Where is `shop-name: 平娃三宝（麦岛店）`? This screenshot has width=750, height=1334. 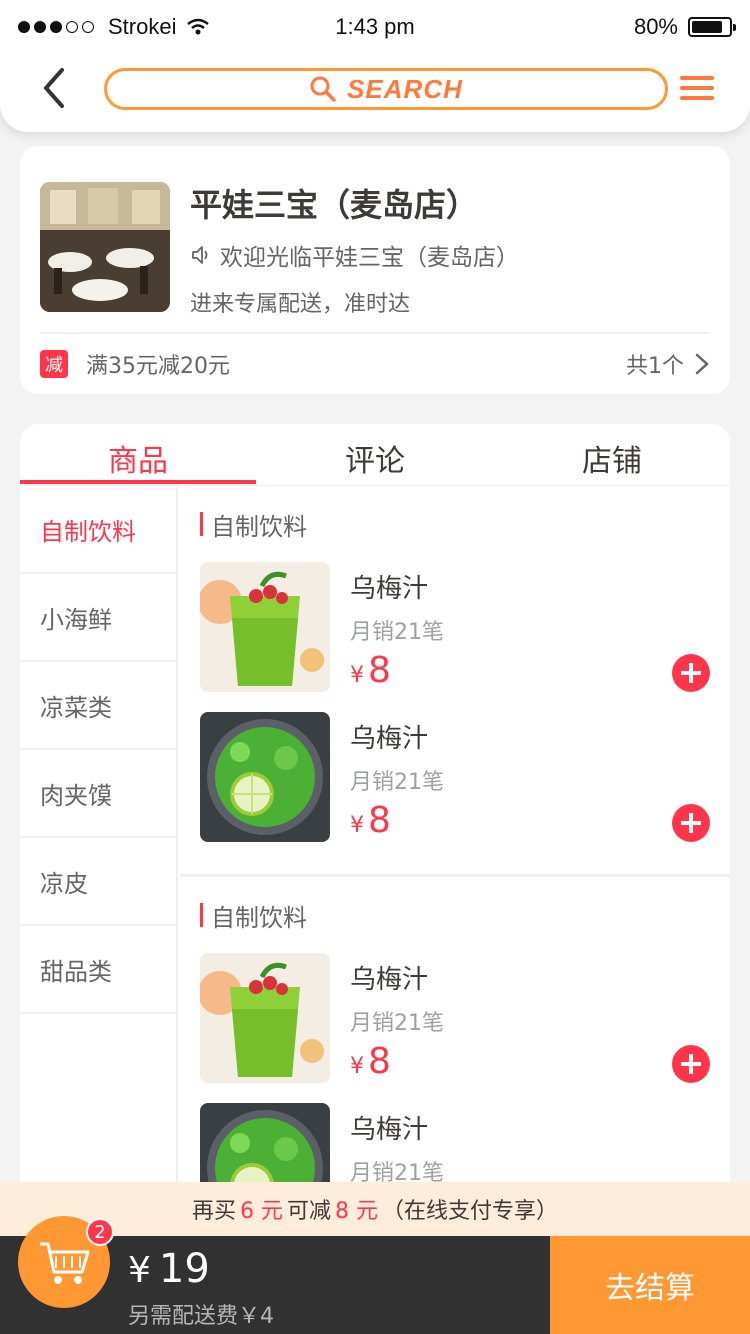 shop-name: 平娃三宝（麦岛店） is located at coordinates (334, 205).